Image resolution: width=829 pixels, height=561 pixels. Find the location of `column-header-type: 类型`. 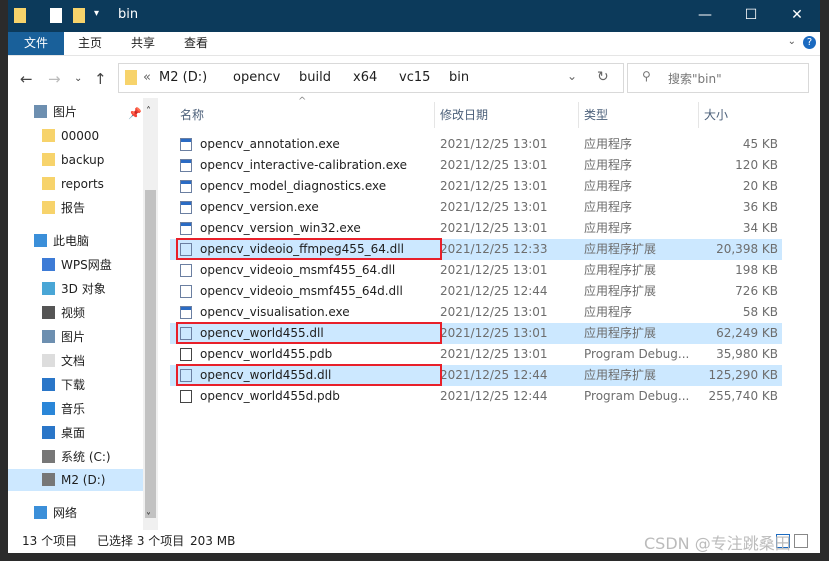

column-header-type: 类型 is located at coordinates (596, 115).